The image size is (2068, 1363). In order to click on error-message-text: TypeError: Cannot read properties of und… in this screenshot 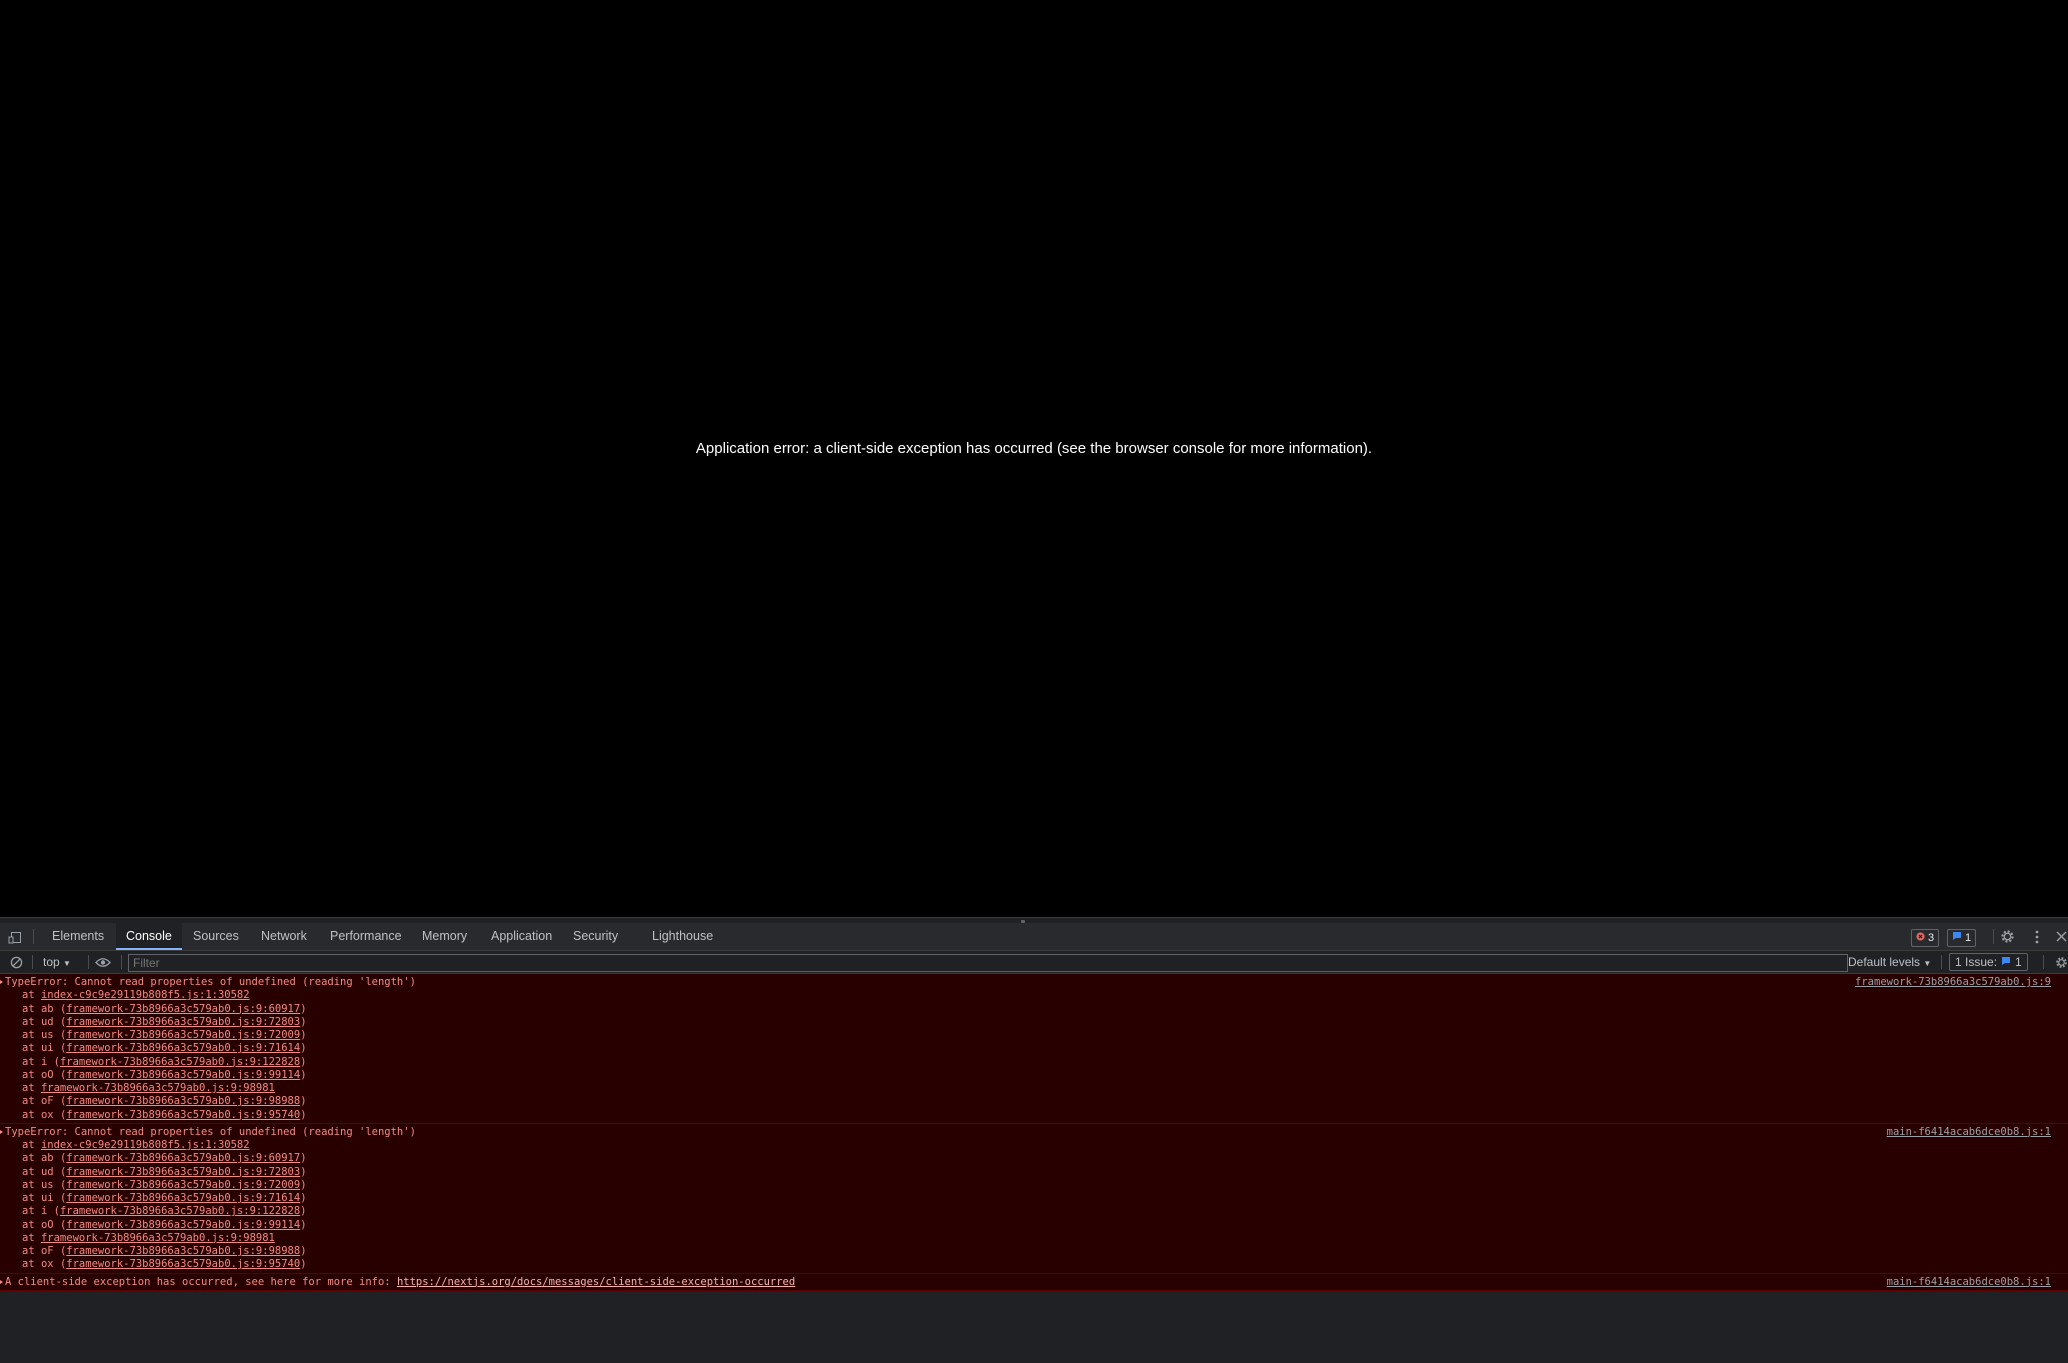, I will do `click(210, 982)`.